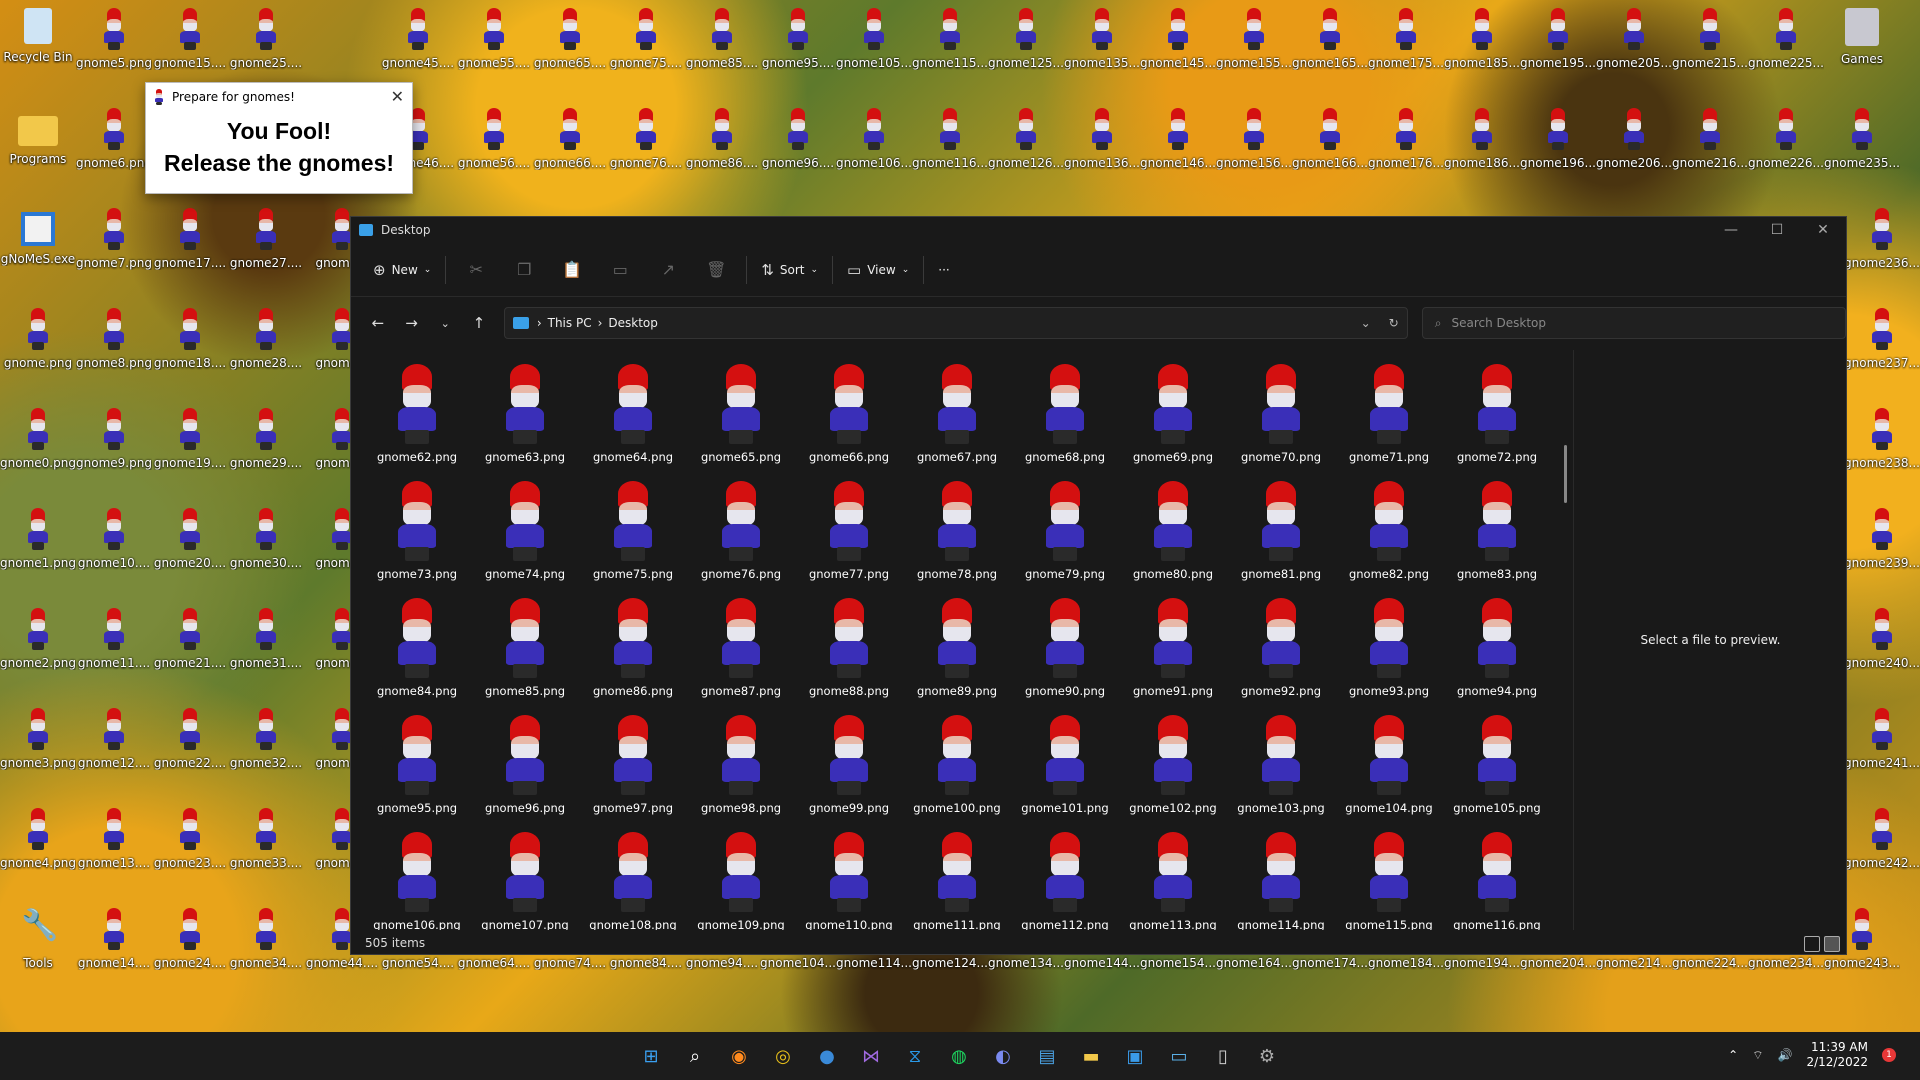 Image resolution: width=1920 pixels, height=1080 pixels. I want to click on file-item: gnome89.png, so click(957, 648).